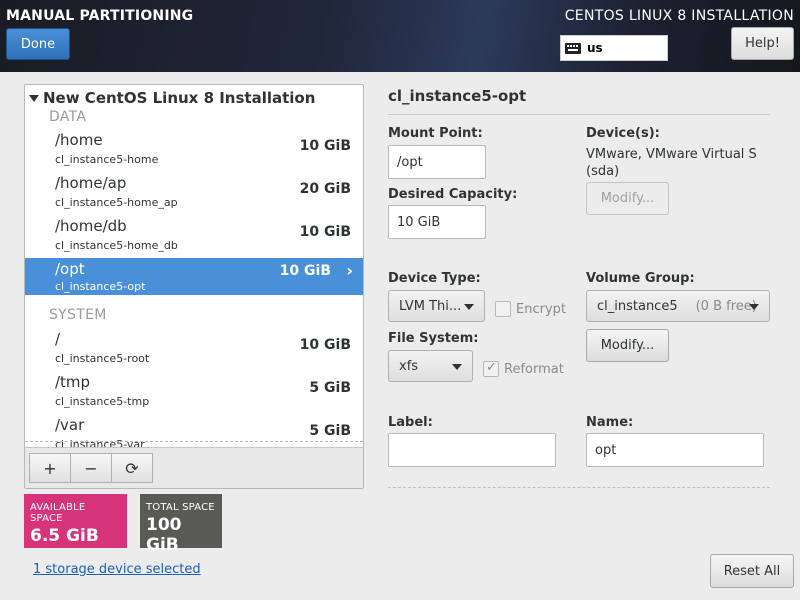 This screenshot has width=800, height=600. I want to click on done-button: Done, so click(38, 44).